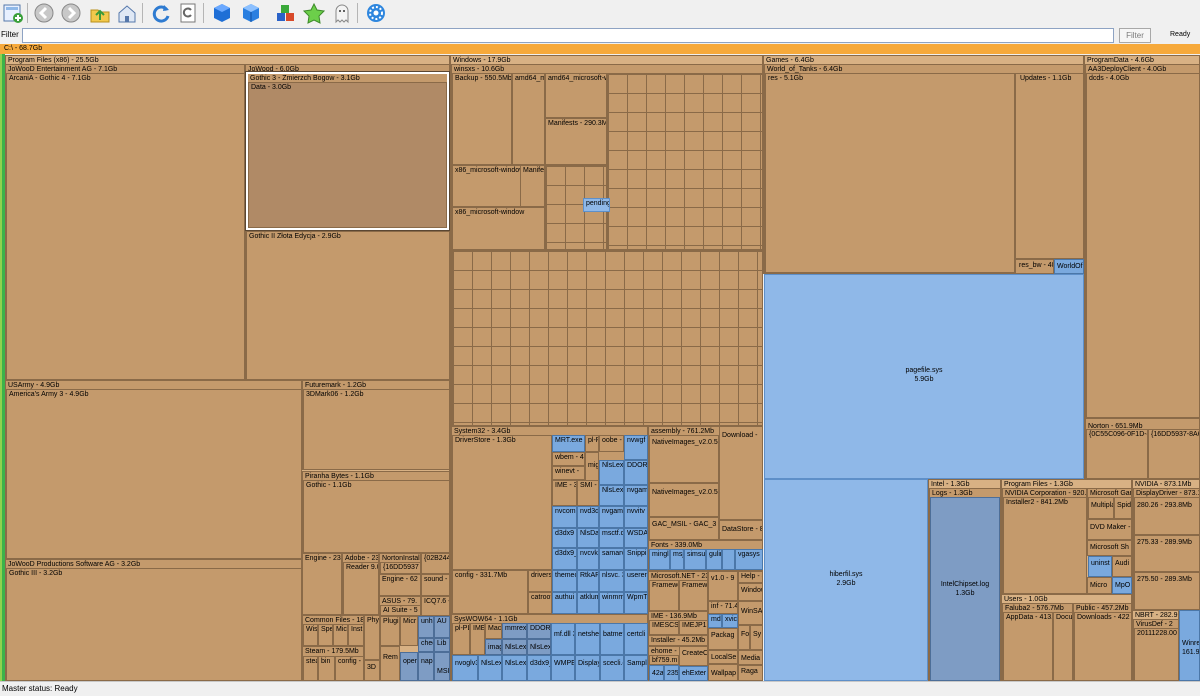 This screenshot has width=1200, height=696. What do you see at coordinates (356, 635) in the screenshot?
I see `node-inst: Inst` at bounding box center [356, 635].